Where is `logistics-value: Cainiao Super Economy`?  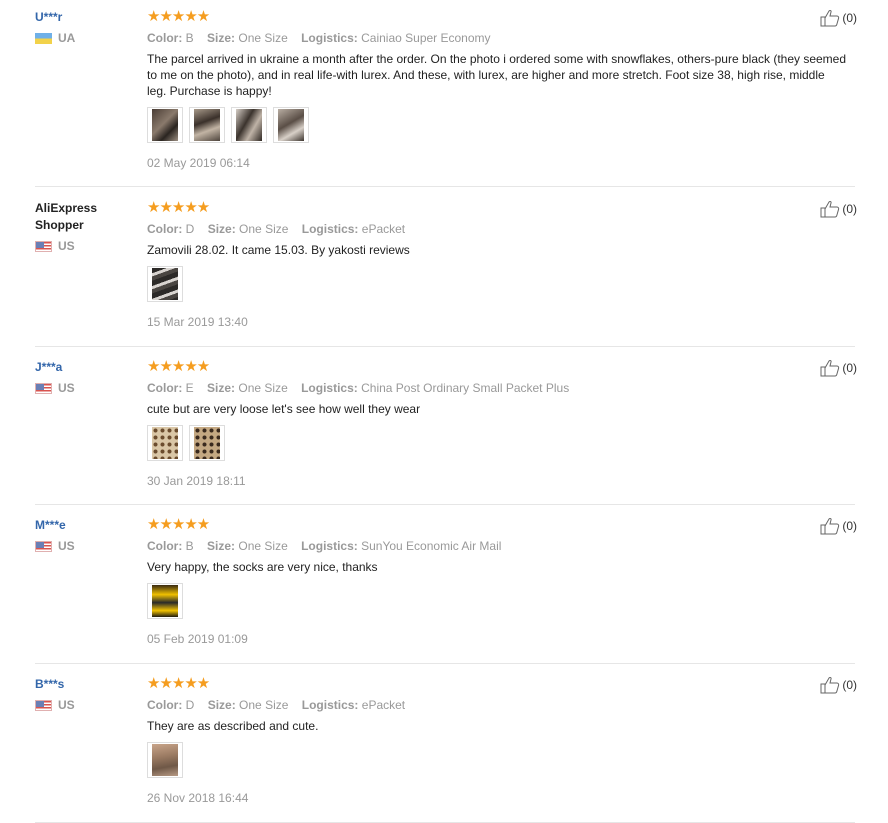
logistics-value: Cainiao Super Economy is located at coordinates (426, 38).